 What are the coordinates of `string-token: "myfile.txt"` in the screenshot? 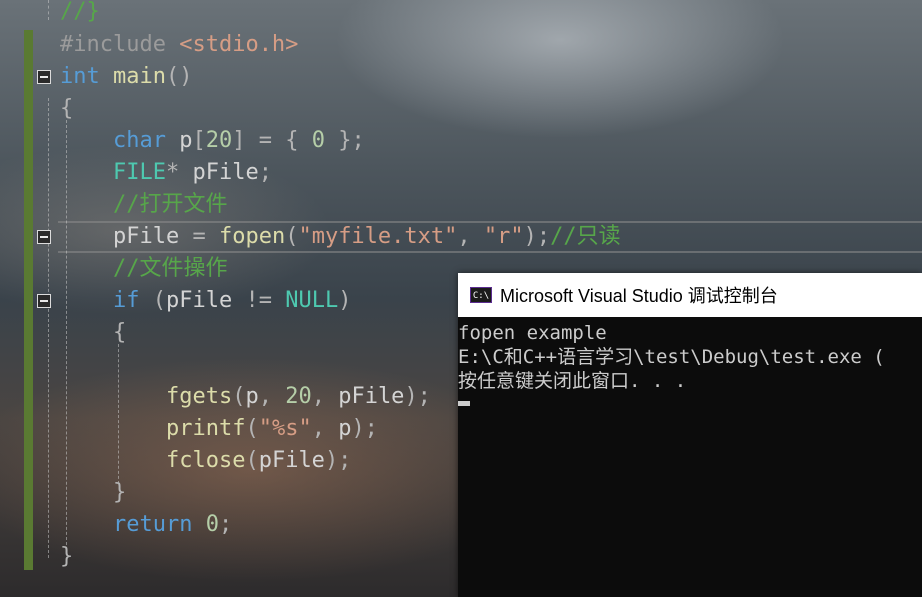 It's located at (378, 236).